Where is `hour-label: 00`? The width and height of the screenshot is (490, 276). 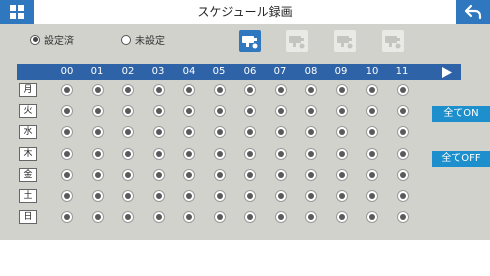 hour-label: 00 is located at coordinates (67, 71).